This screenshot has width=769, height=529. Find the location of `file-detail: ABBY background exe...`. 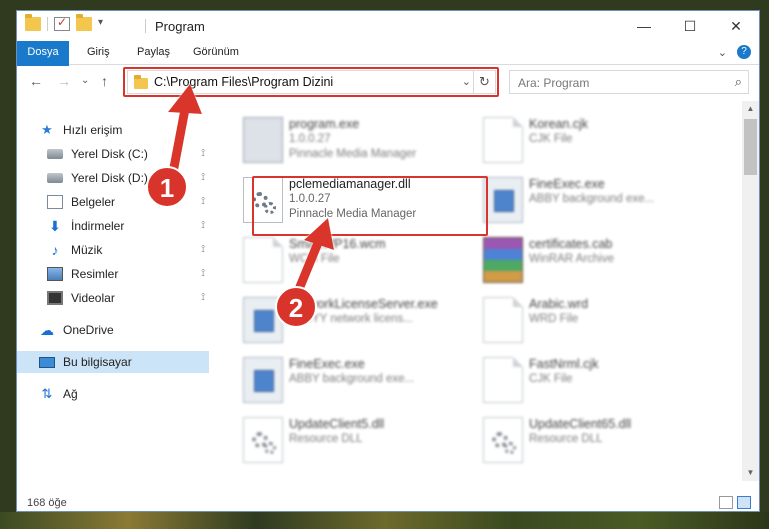

file-detail: ABBY background exe... is located at coordinates (592, 199).